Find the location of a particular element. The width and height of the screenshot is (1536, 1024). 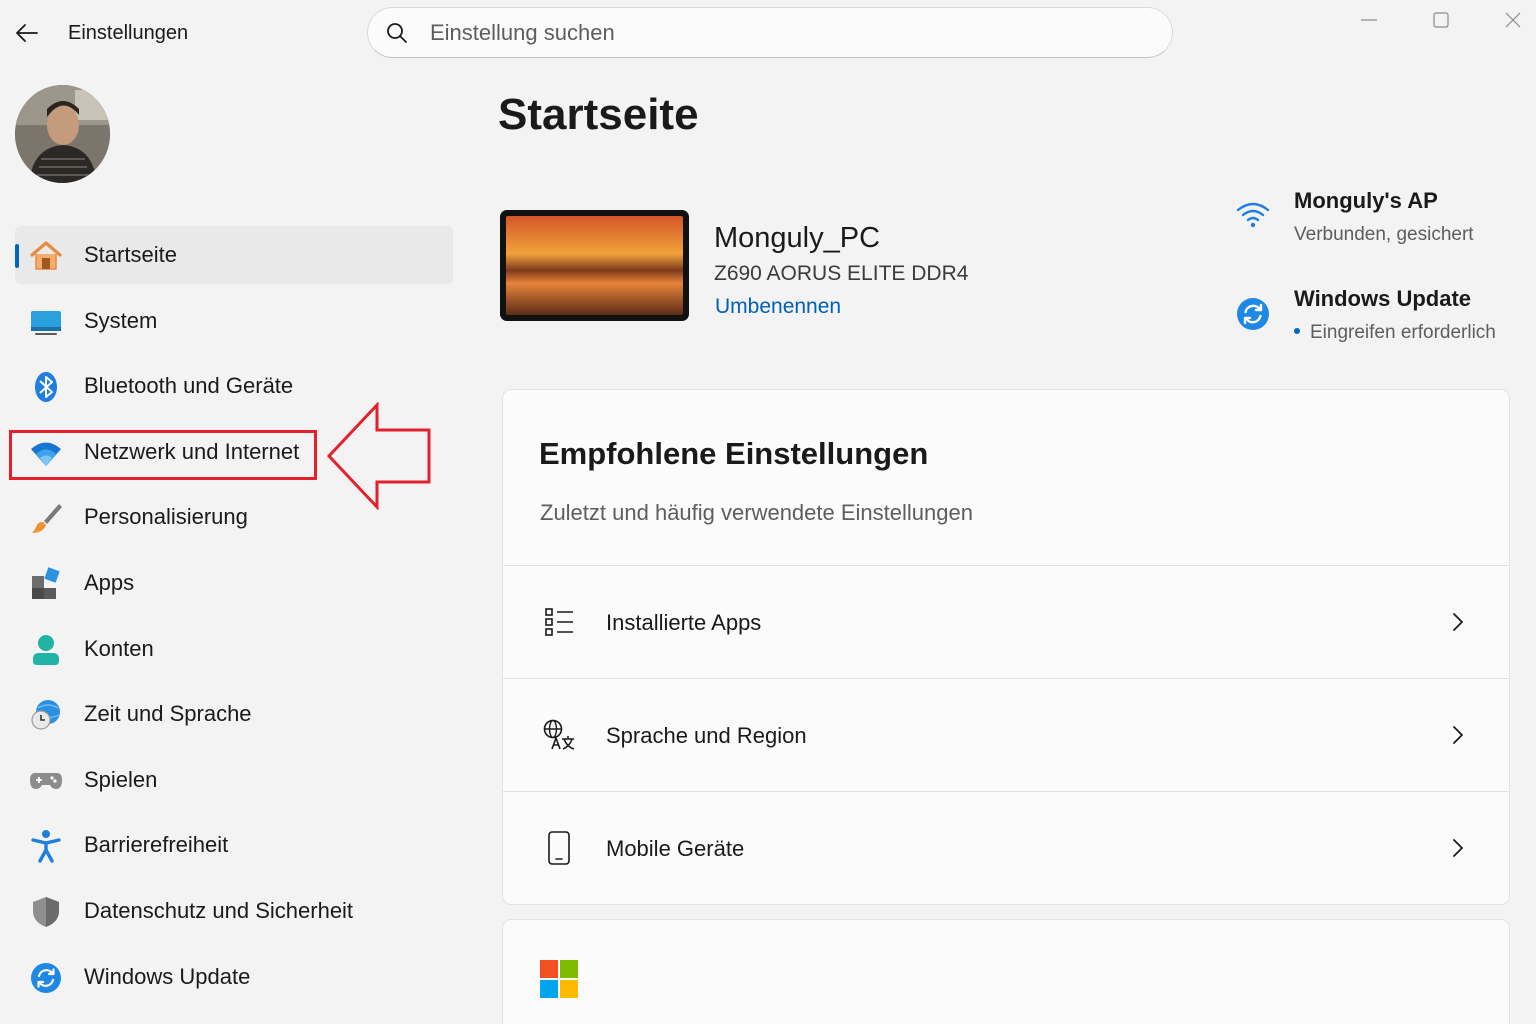

back-button is located at coordinates (27, 33).